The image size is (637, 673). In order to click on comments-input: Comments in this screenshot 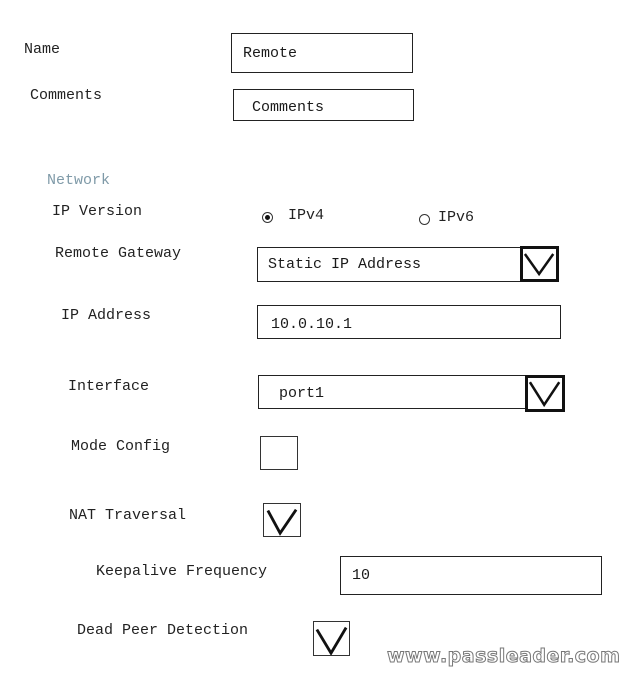, I will do `click(323, 105)`.